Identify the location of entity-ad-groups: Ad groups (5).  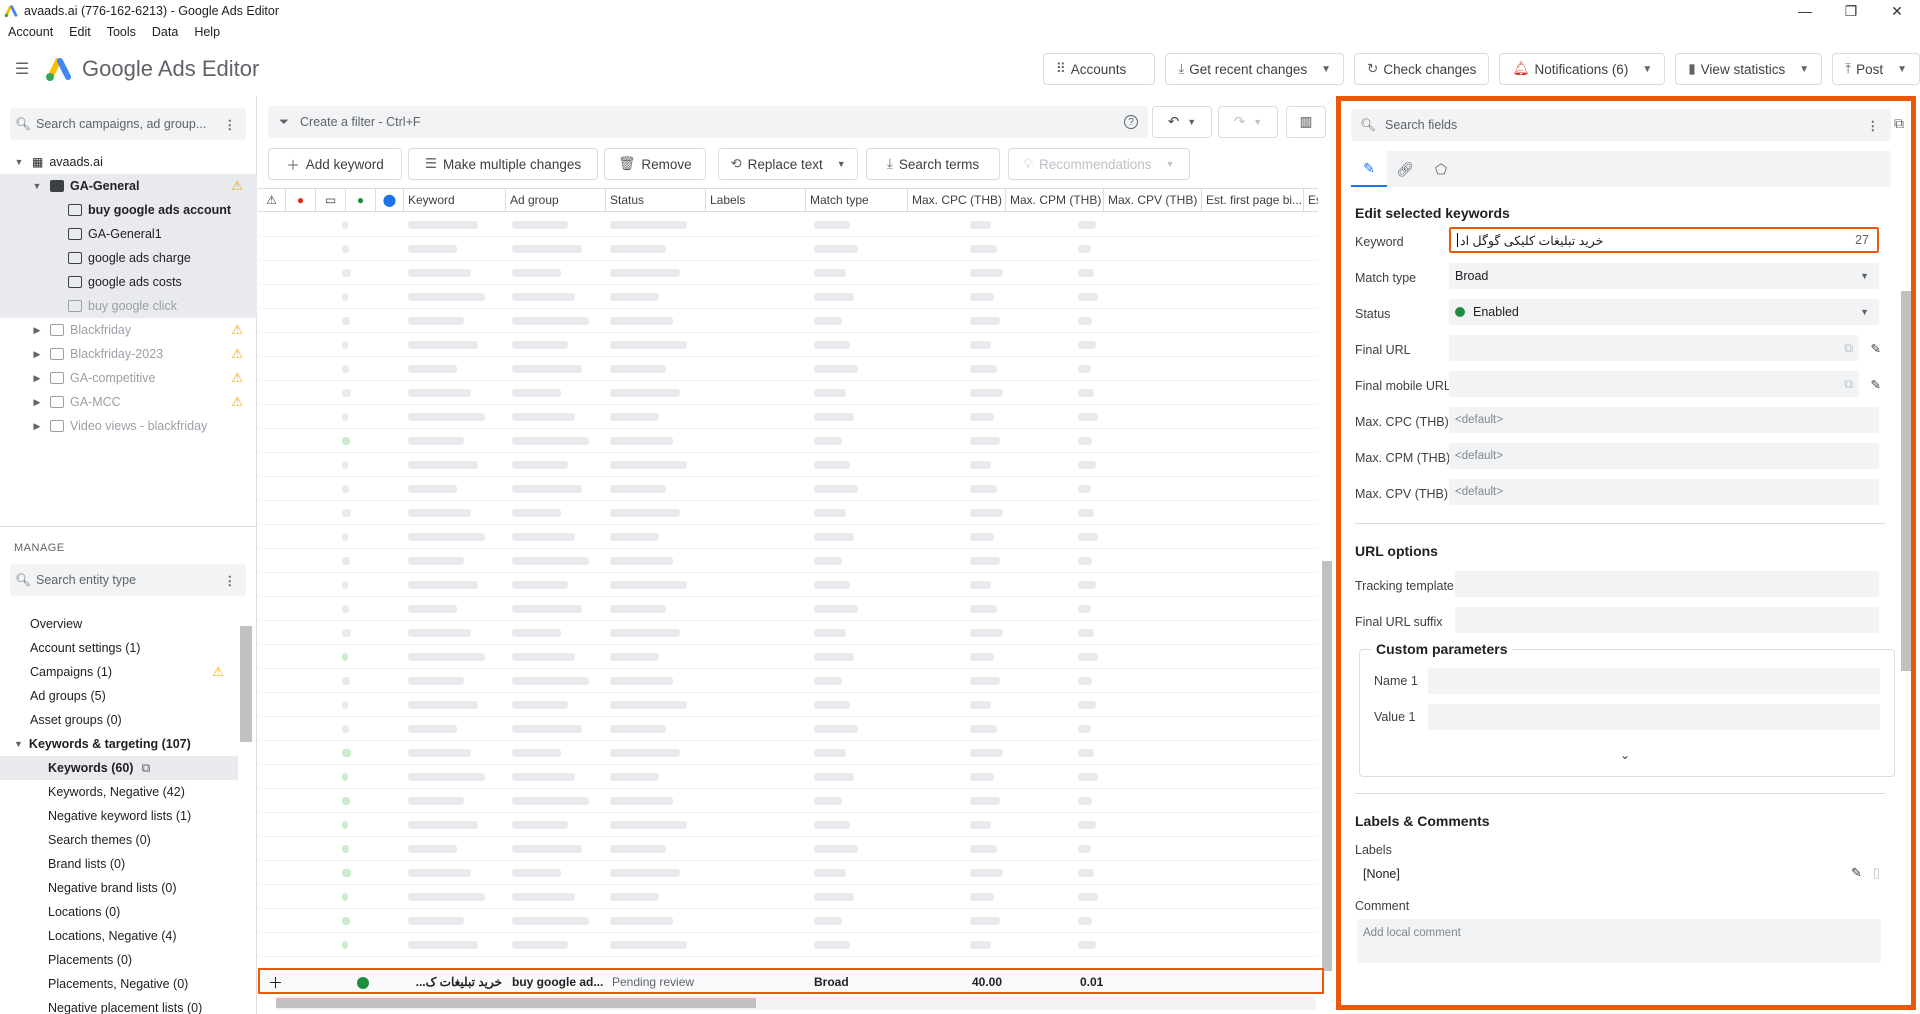
(119, 696).